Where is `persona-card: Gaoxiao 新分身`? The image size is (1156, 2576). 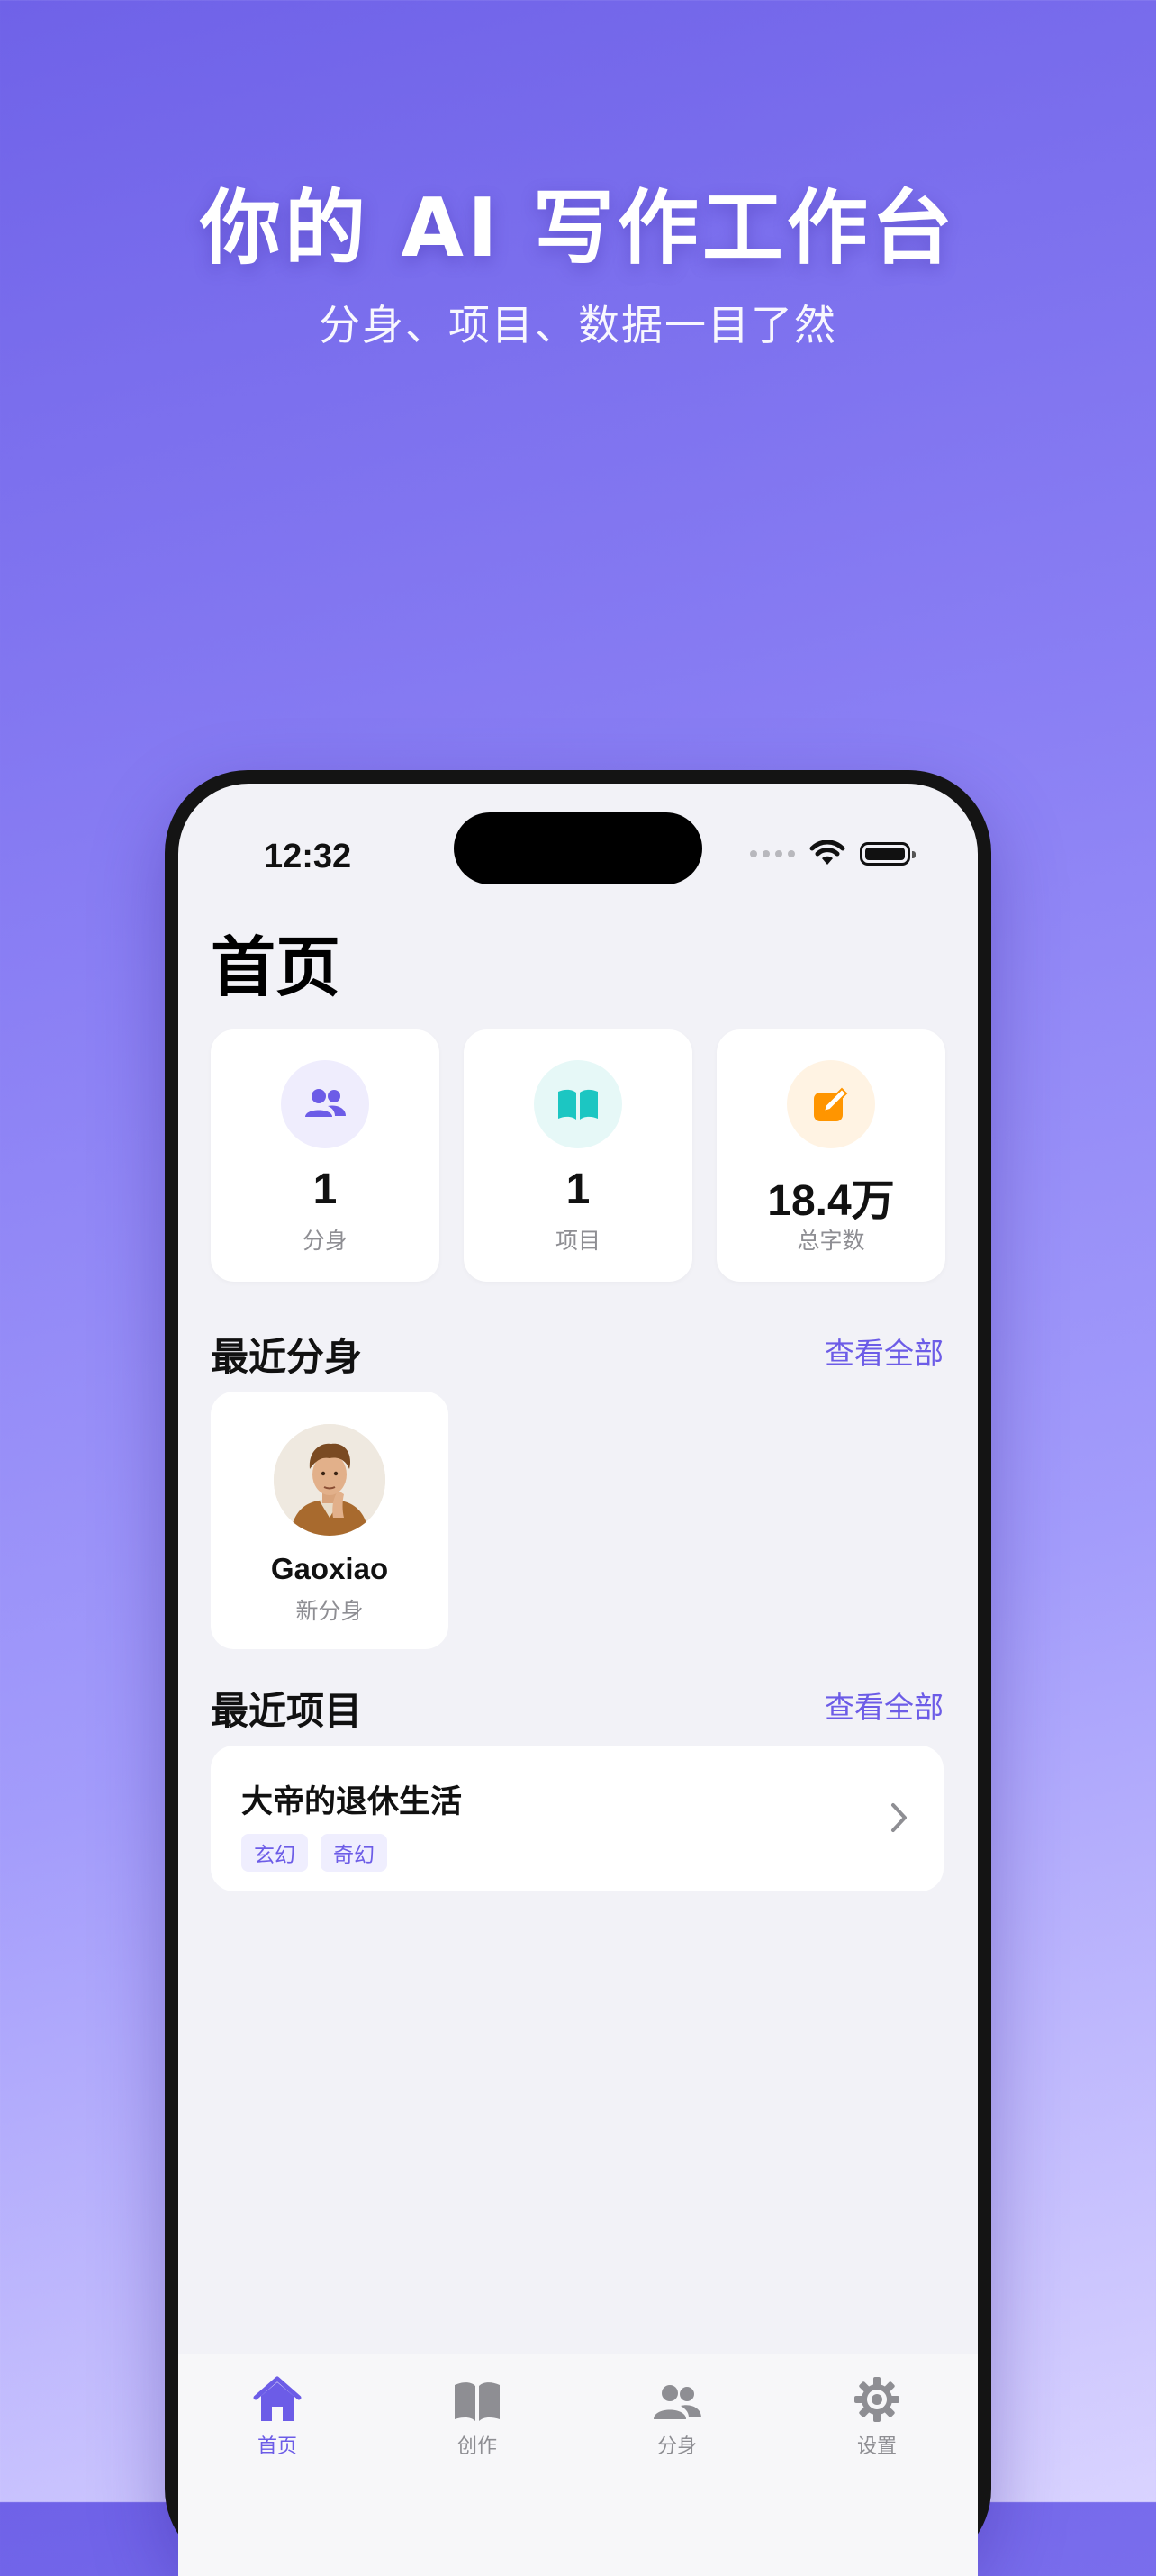
persona-card: Gaoxiao 新分身 is located at coordinates (329, 1520).